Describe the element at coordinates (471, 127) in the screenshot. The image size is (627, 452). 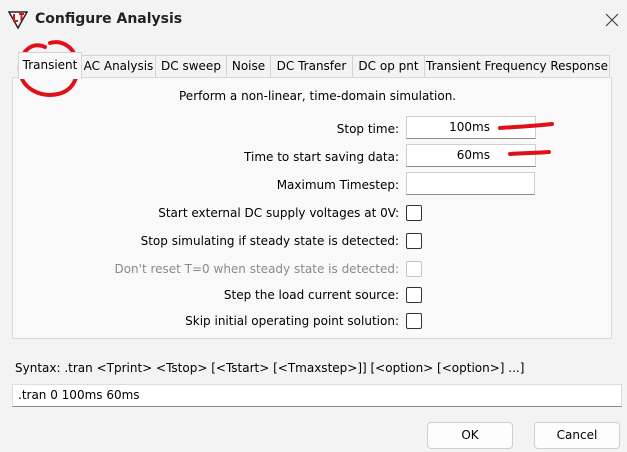
I see `stop-time-field: 100ms` at that location.